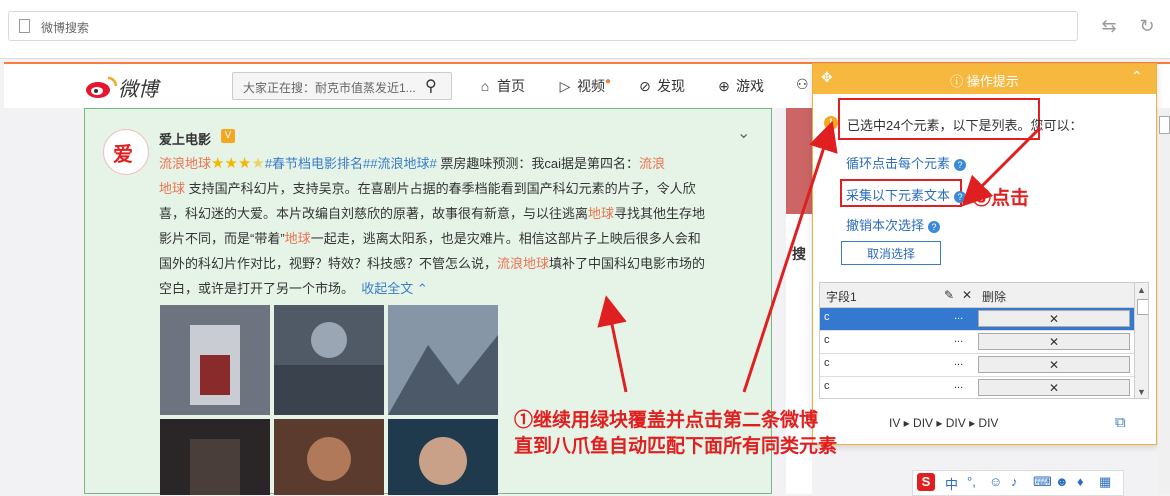 Image resolution: width=1170 pixels, height=496 pixels. What do you see at coordinates (1014, 481) in the screenshot?
I see `microphone-icon: ♪` at bounding box center [1014, 481].